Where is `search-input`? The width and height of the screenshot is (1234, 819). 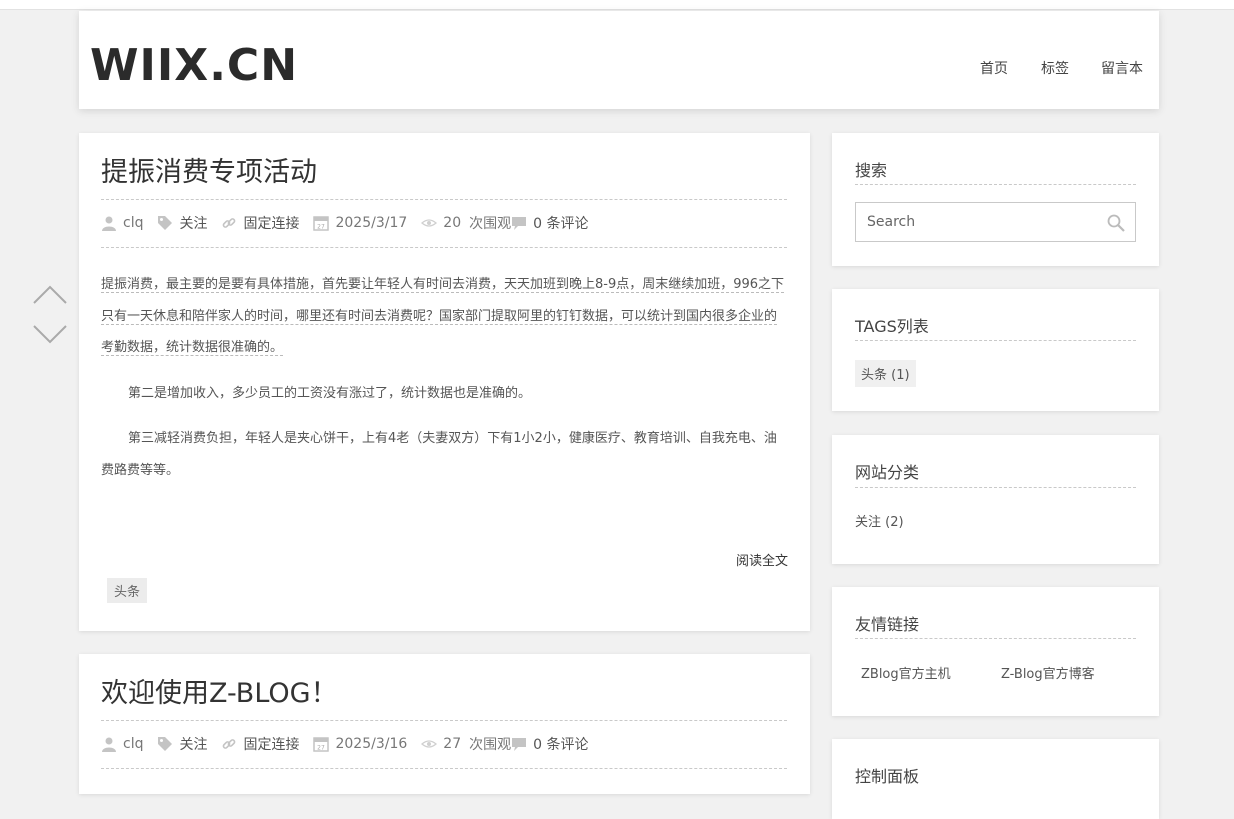 search-input is located at coordinates (987, 222).